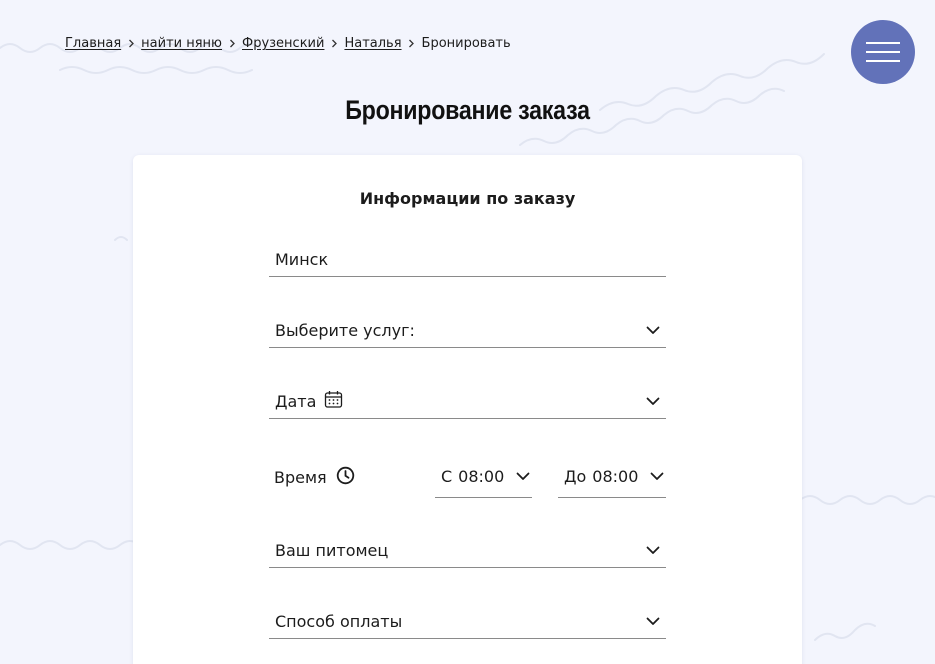 Image resolution: width=935 pixels, height=664 pixels. What do you see at coordinates (883, 52) in the screenshot?
I see `menu-button` at bounding box center [883, 52].